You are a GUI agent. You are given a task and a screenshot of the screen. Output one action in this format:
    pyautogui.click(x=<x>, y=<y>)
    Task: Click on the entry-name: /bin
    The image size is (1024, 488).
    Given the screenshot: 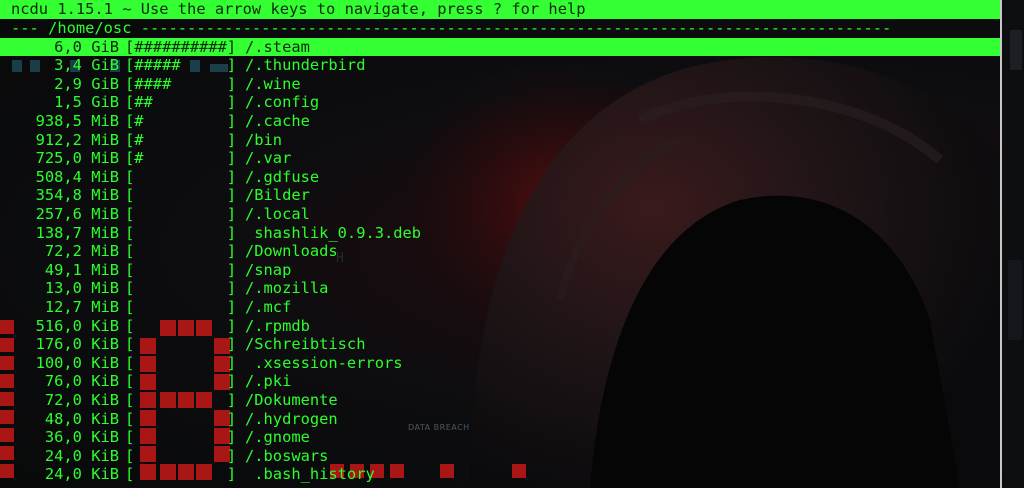 What is the action you would take?
    pyautogui.click(x=264, y=139)
    